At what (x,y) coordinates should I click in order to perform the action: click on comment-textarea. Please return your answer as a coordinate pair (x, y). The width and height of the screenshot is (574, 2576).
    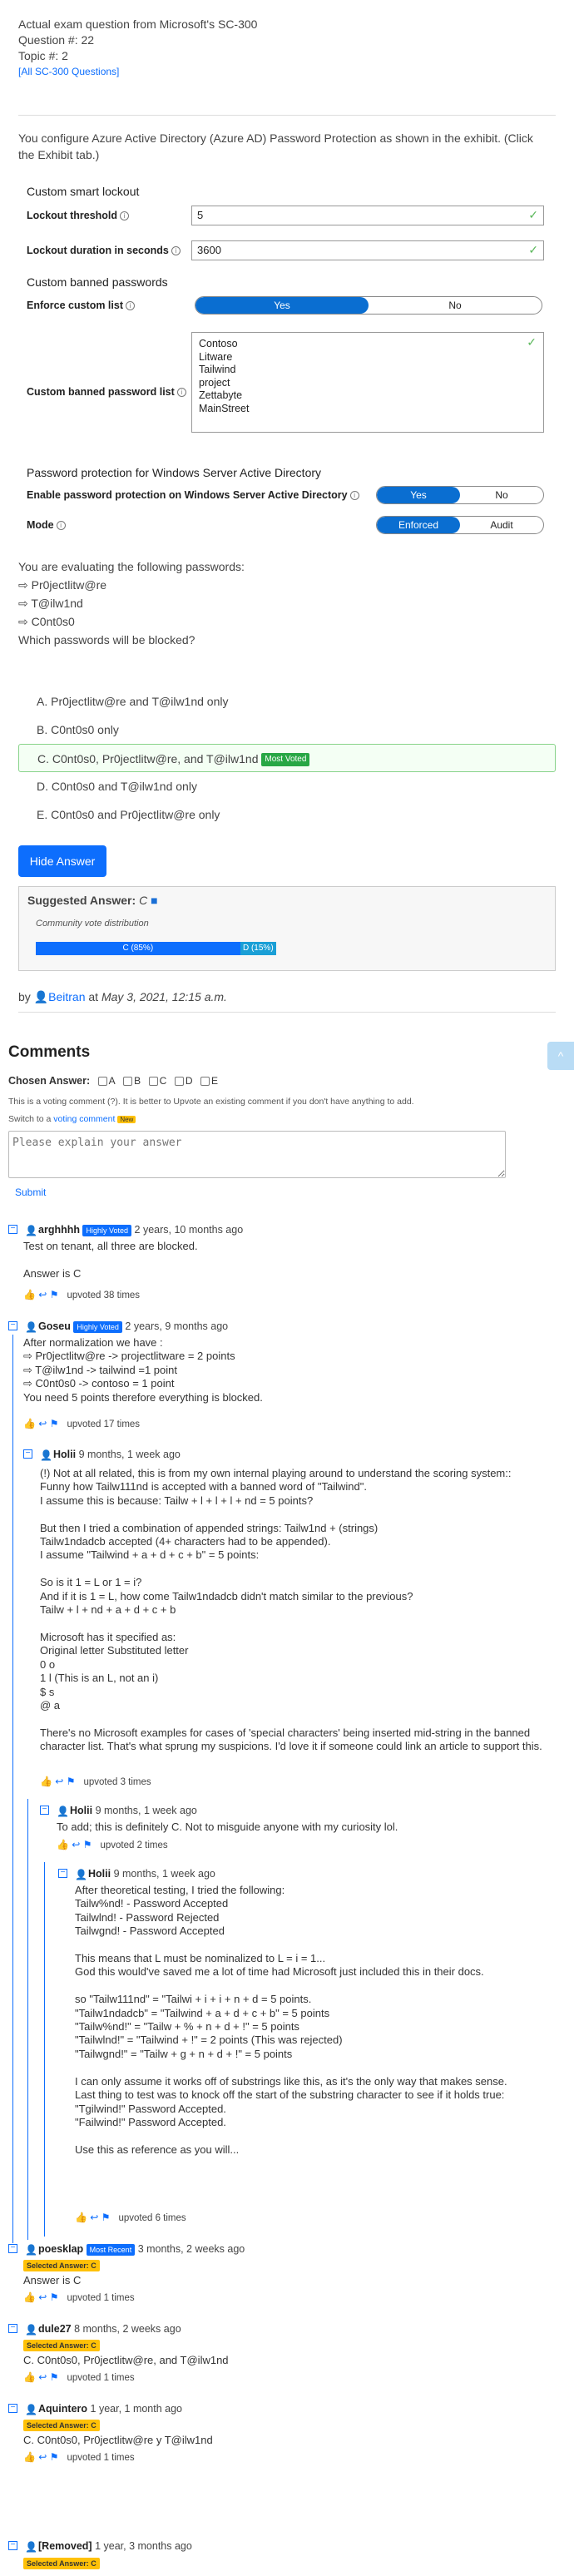
    Looking at the image, I should click on (257, 1155).